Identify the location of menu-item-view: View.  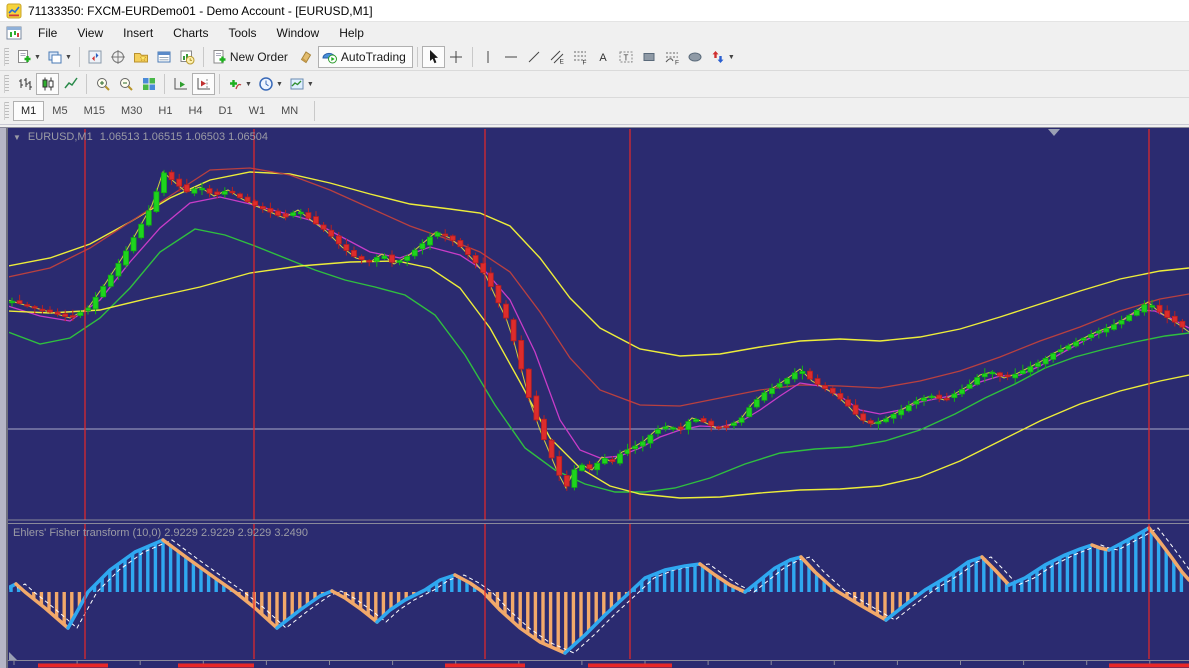
(90, 33).